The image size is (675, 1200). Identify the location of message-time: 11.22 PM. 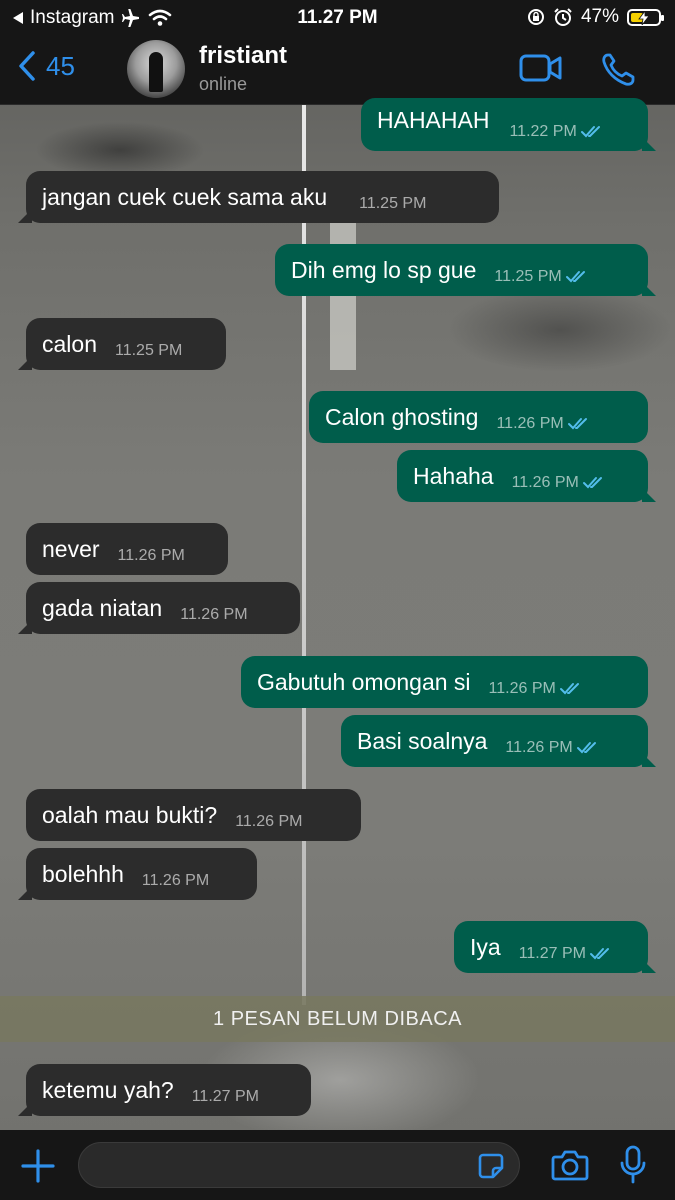
(543, 131).